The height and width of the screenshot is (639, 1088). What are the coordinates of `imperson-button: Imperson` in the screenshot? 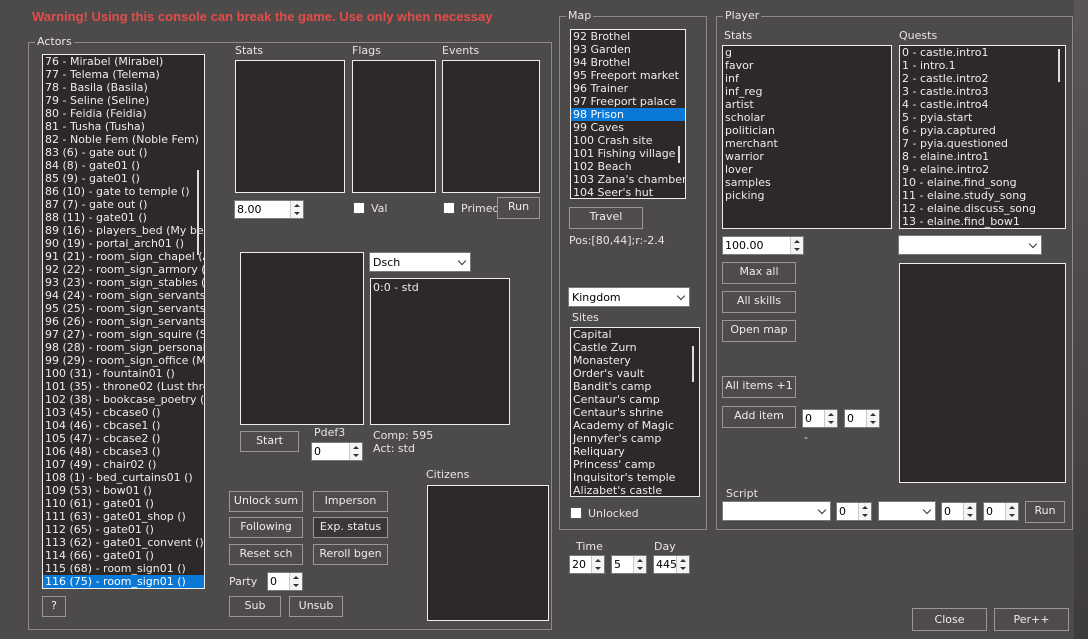 It's located at (350, 501).